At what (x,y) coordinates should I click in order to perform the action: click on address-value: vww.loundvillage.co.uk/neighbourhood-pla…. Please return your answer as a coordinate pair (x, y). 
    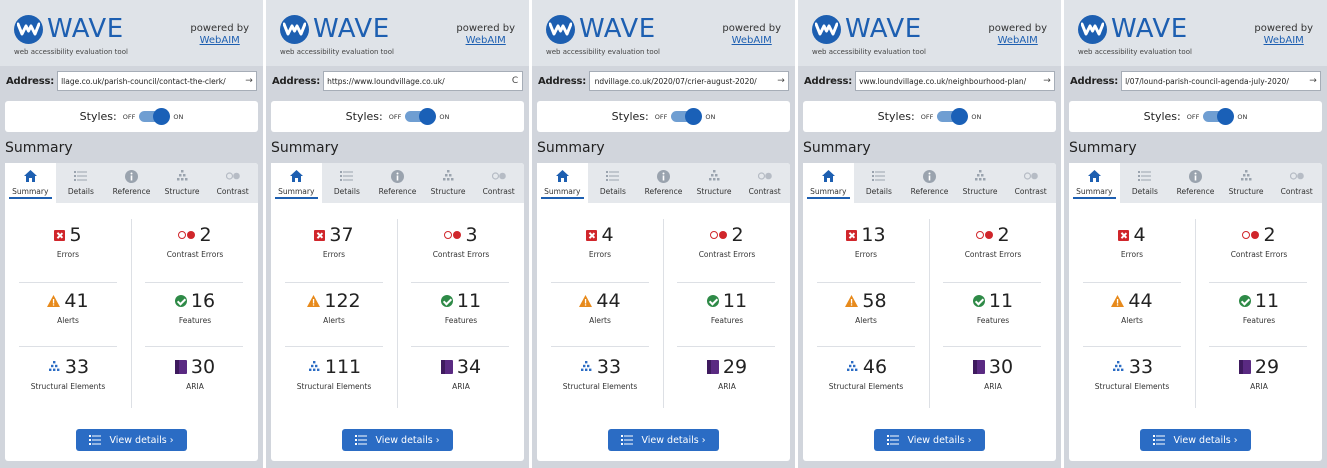
    Looking at the image, I should click on (949, 81).